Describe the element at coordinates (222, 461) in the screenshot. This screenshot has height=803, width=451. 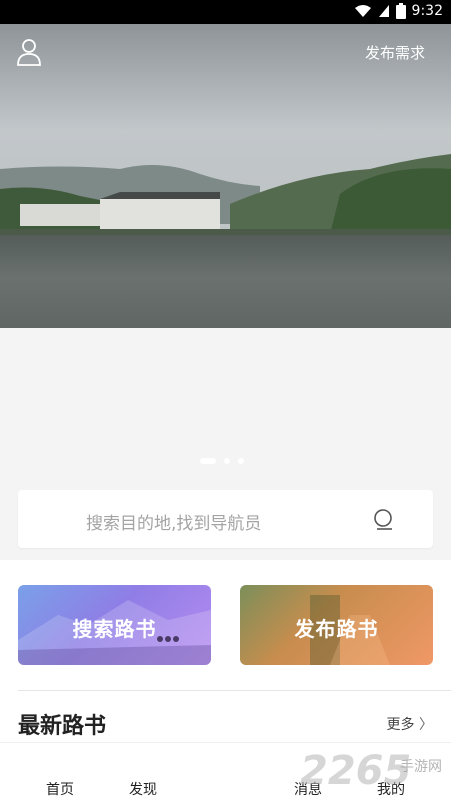
I see `carousel-indicator` at that location.